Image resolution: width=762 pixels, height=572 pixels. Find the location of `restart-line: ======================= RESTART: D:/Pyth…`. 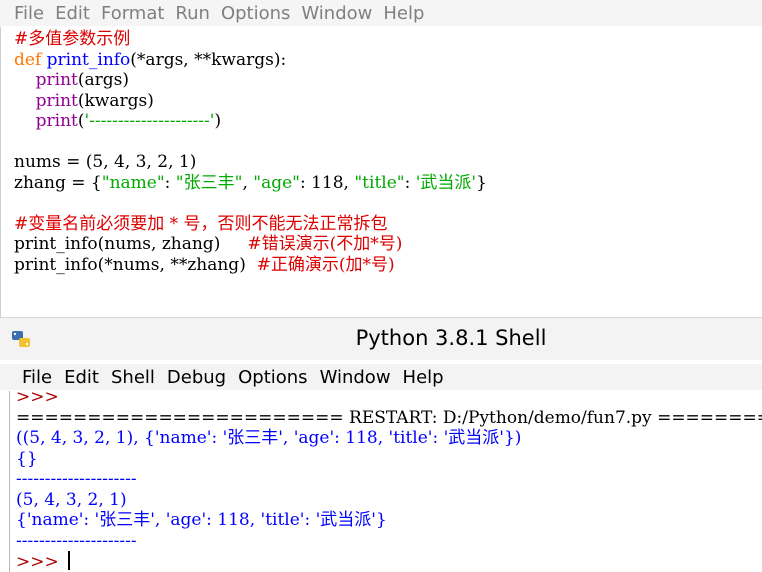

restart-line: ======================= RESTART: D:/Pyth… is located at coordinates (389, 417).